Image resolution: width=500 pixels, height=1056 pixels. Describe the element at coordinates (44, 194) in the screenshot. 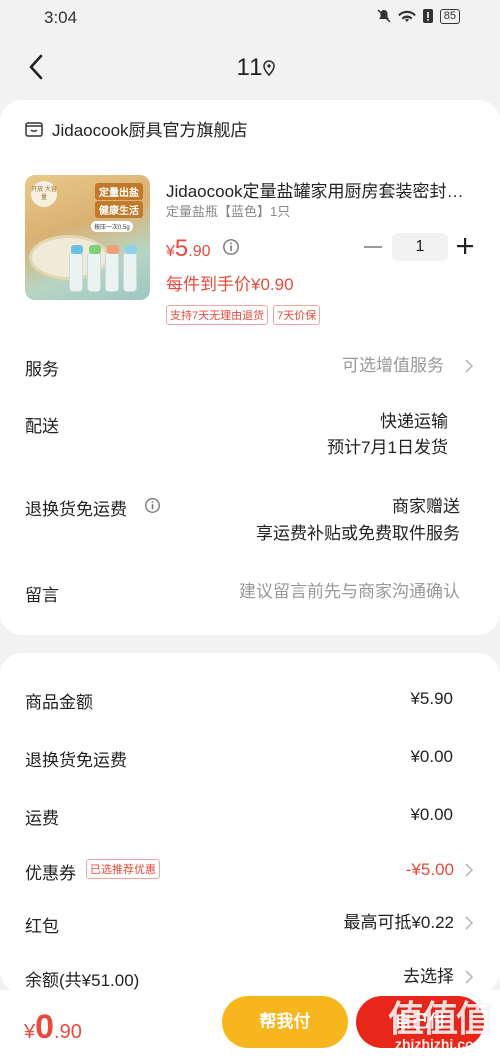

I see `product-image-badge: 开放 大容量` at that location.